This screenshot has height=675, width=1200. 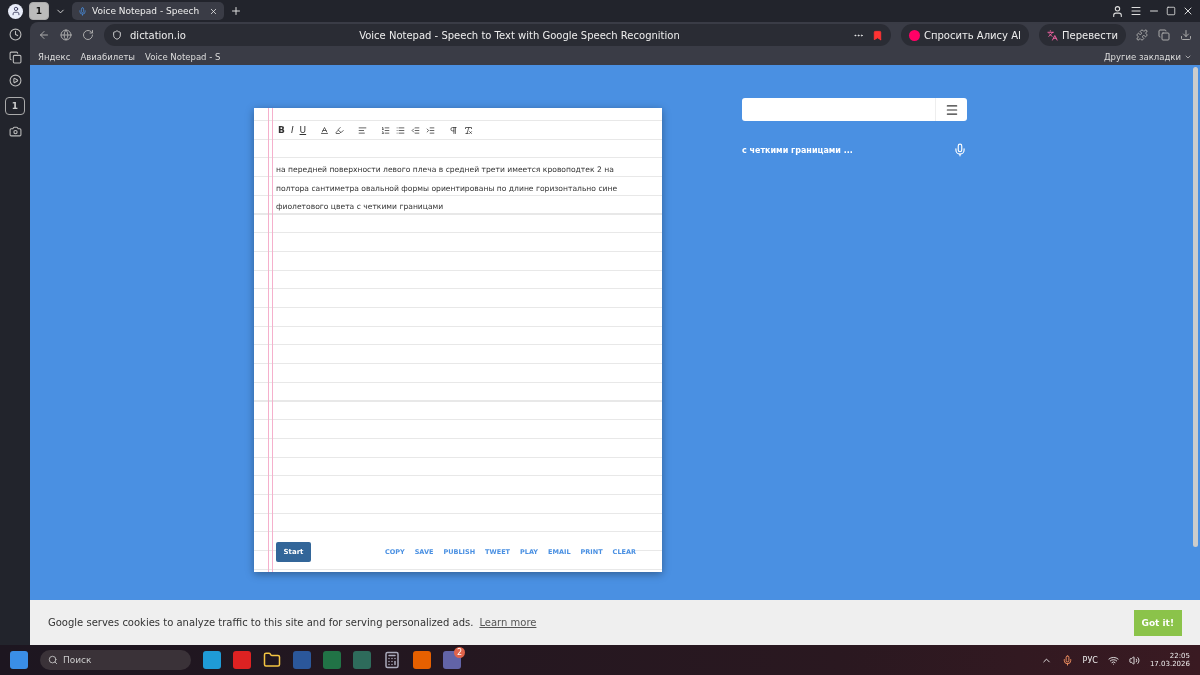 What do you see at coordinates (303, 130) in the screenshot?
I see `format-button: U` at bounding box center [303, 130].